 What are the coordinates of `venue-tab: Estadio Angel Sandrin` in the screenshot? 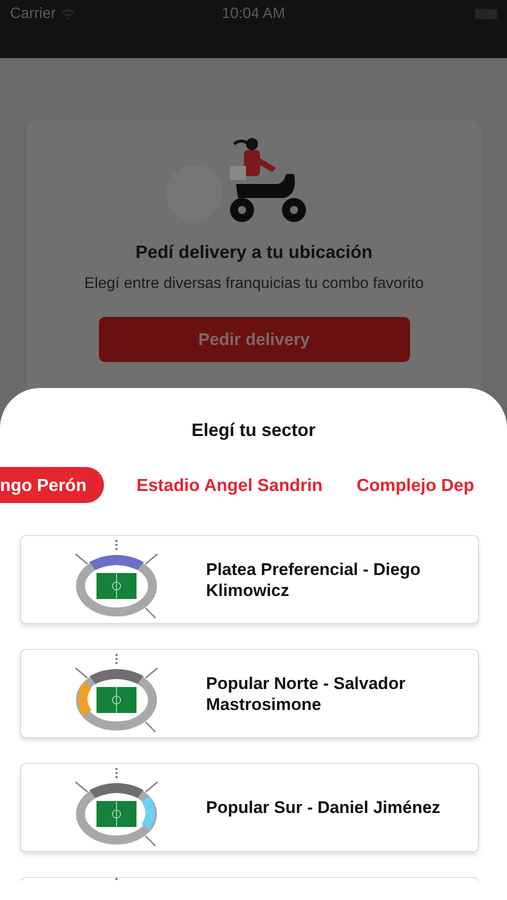 It's located at (230, 485).